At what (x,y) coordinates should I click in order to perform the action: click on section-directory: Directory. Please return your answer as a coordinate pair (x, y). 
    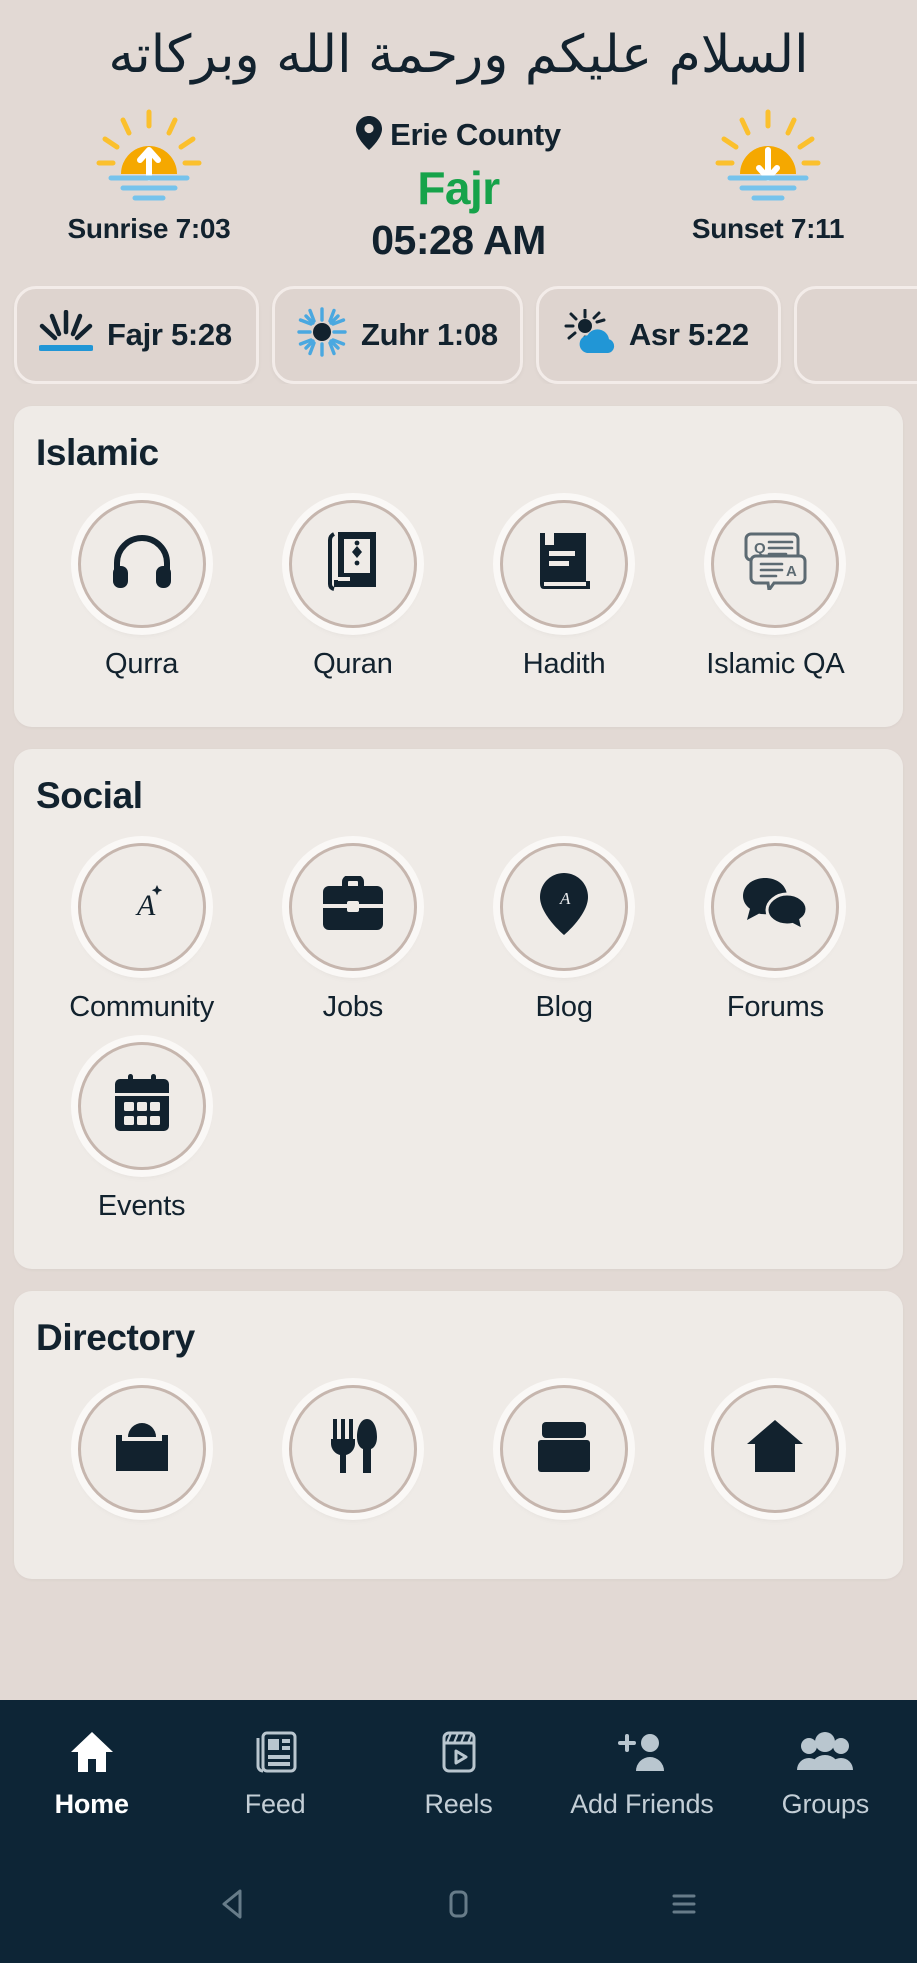
    Looking at the image, I should click on (458, 1434).